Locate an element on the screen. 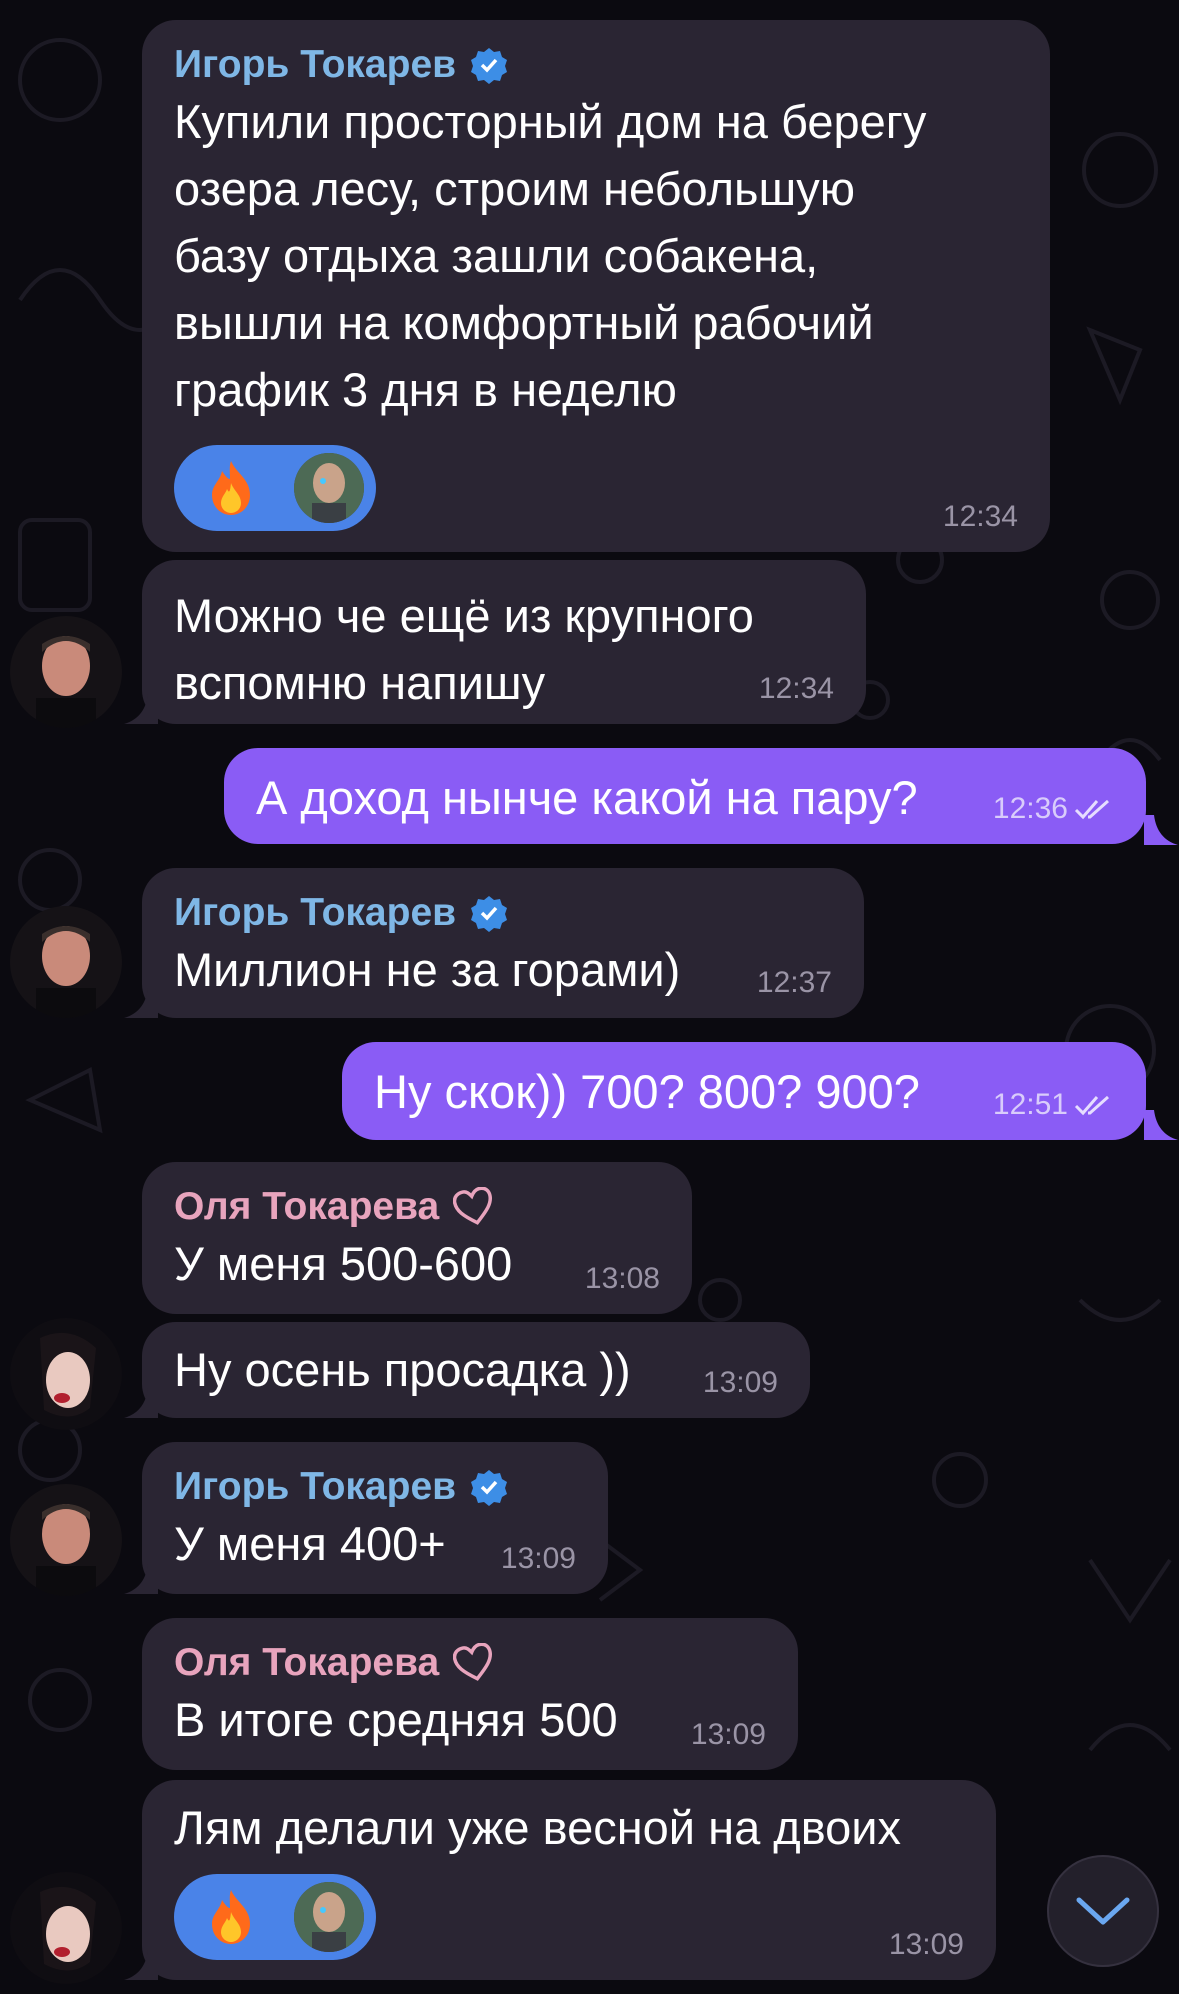  message-time: 12:37 is located at coordinates (794, 982).